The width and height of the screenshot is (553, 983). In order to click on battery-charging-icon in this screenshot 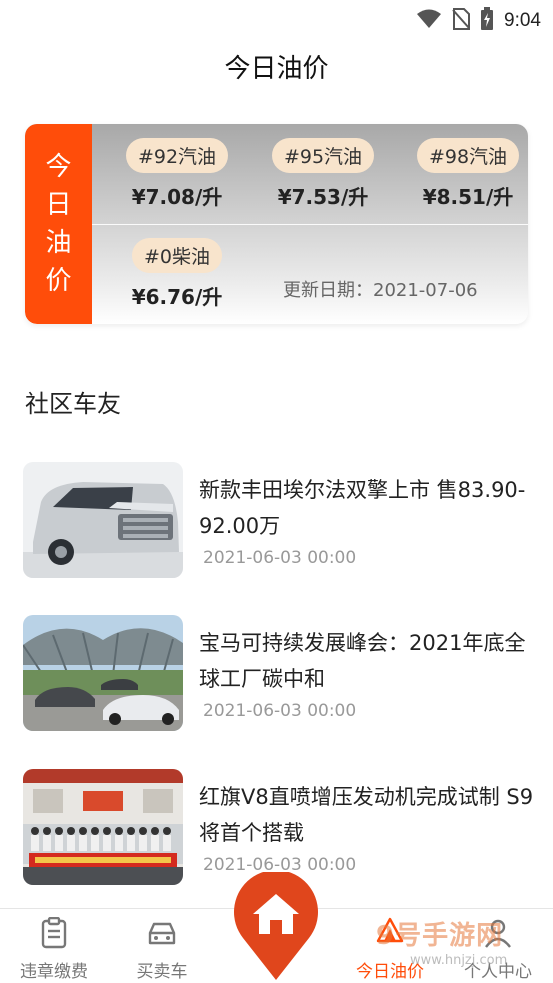, I will do `click(487, 21)`.